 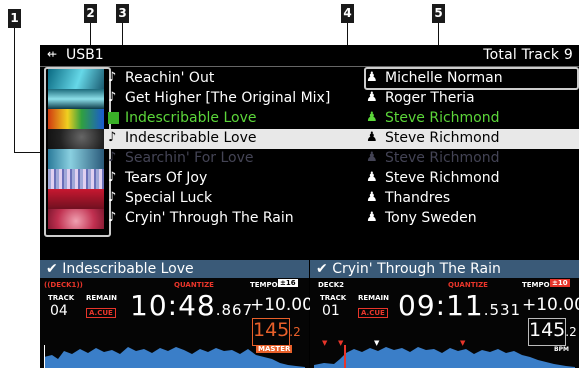 What do you see at coordinates (174, 356) in the screenshot?
I see `deck1-waveform` at bounding box center [174, 356].